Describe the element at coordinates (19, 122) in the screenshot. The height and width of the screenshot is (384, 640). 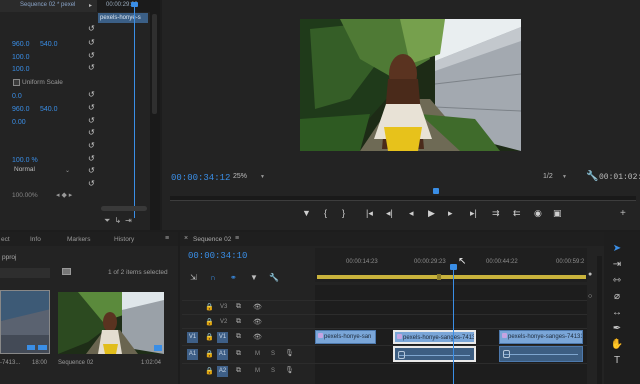
I see `anti-flicker-value: 0.00` at that location.